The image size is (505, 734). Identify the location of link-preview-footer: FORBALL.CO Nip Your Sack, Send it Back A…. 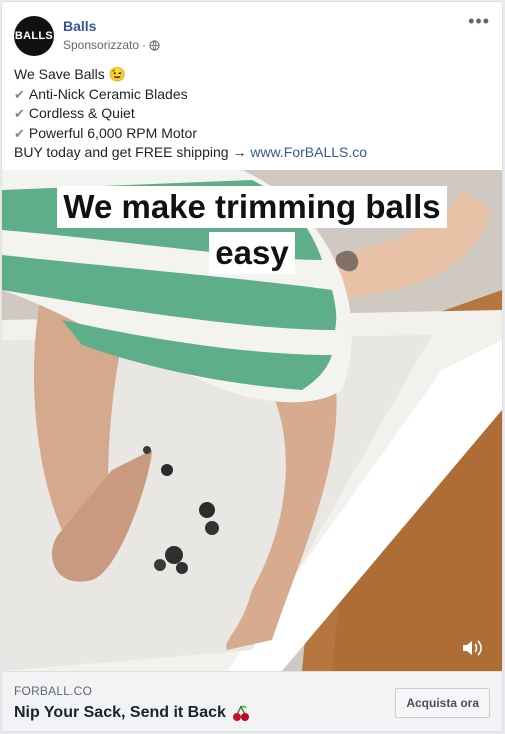
(252, 701).